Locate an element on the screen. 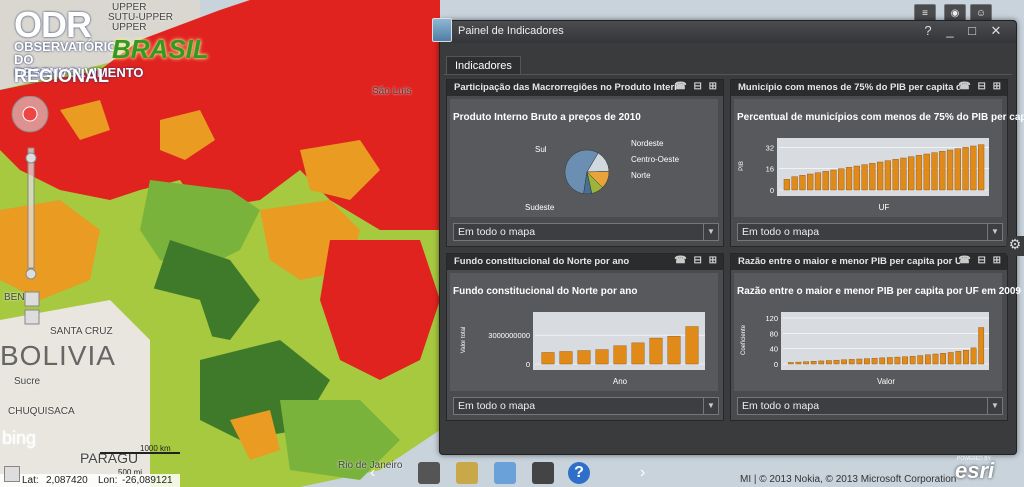 The width and height of the screenshot is (1024, 487). y-tick-label: 16 is located at coordinates (770, 169).